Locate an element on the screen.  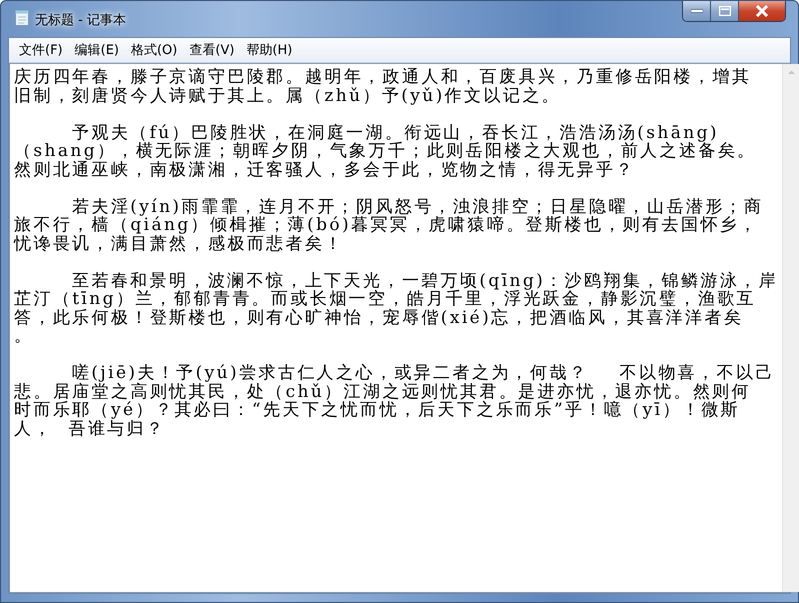
text-line: 嗟(jiē)夫！予(yú)尝求古仁人之心，或异二者之为，何哉？ 不以物喜，不以己 is located at coordinates (423, 373).